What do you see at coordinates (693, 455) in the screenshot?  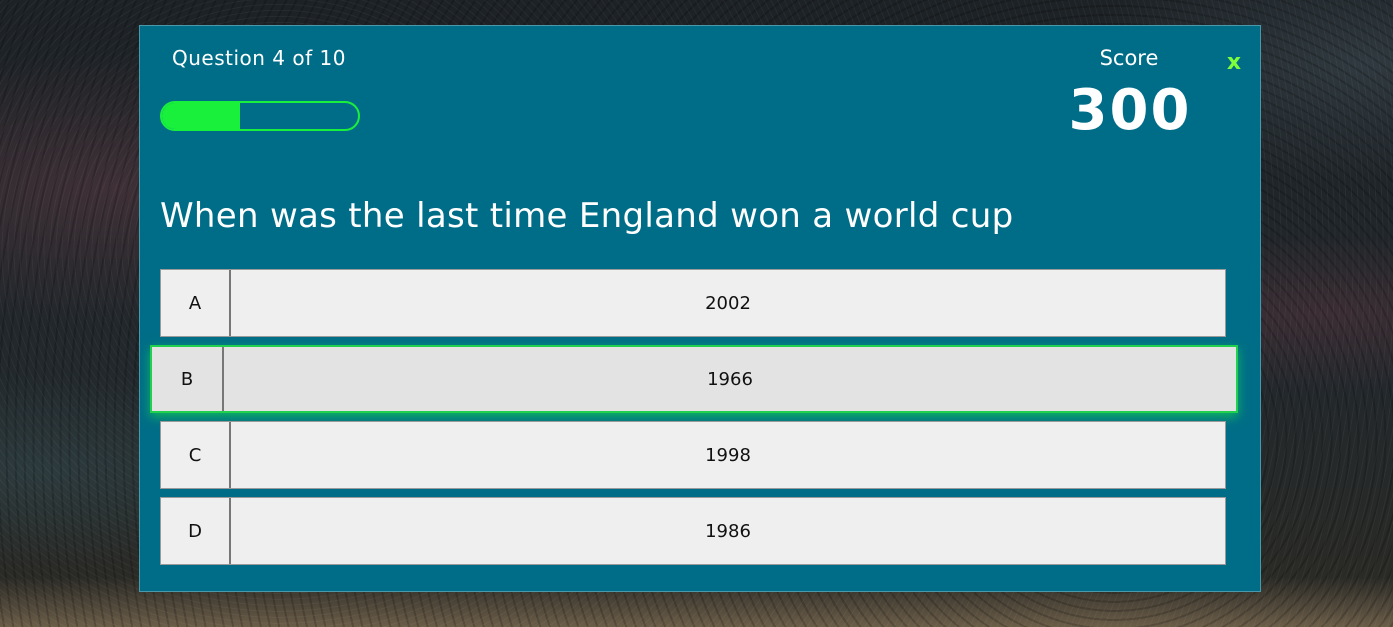 I see `answer-option-c: C 1998` at bounding box center [693, 455].